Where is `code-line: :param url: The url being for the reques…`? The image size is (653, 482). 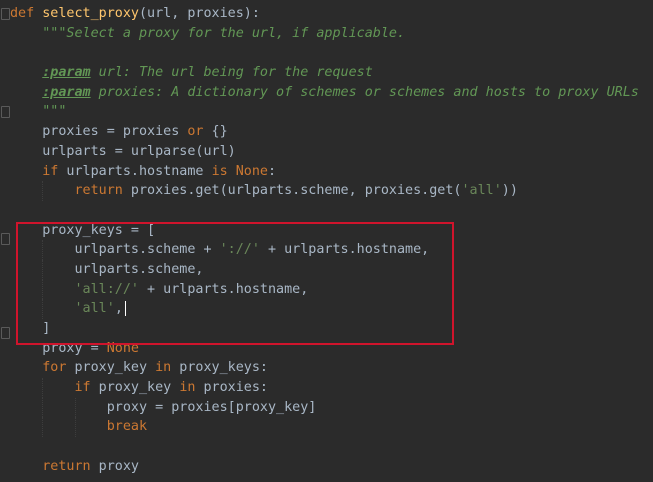 code-line: :param url: The url being for the reques… is located at coordinates (331, 73).